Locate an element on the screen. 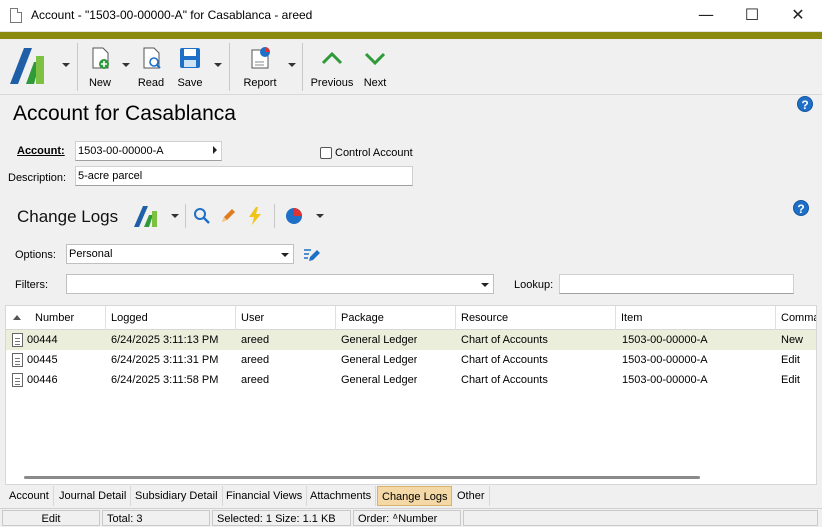  report-button: Report is located at coordinates (260, 67).